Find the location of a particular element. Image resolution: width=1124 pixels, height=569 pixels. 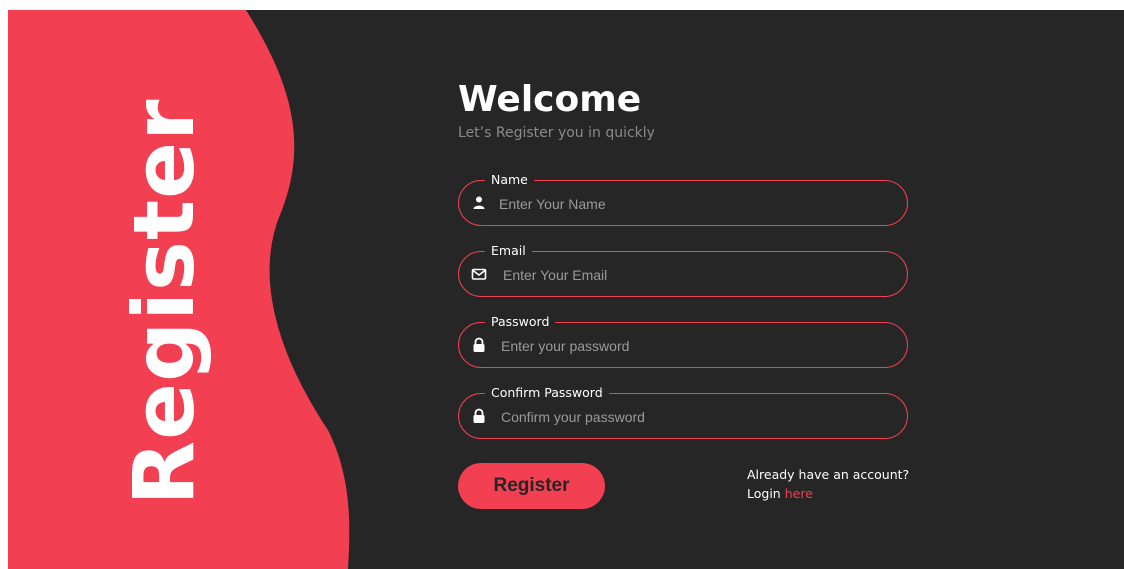

email-input is located at coordinates (698, 275).